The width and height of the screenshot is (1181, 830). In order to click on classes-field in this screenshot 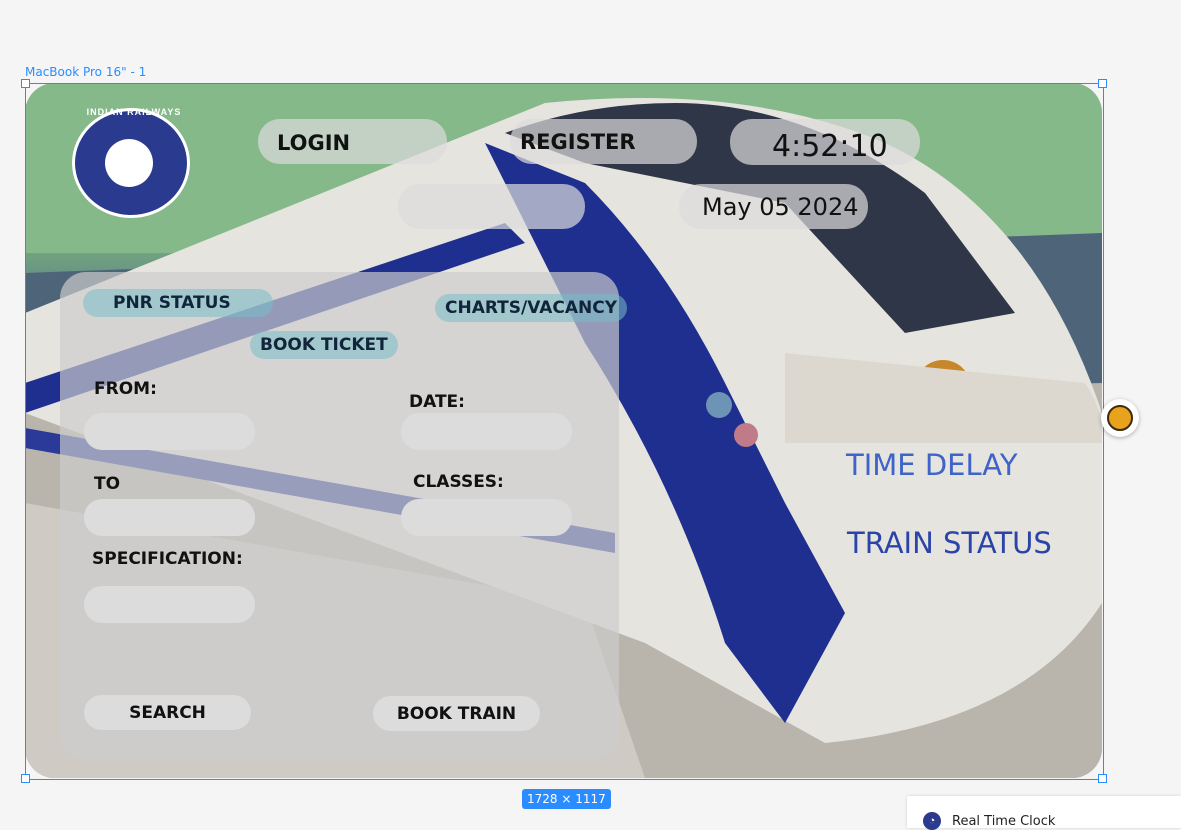, I will do `click(486, 517)`.